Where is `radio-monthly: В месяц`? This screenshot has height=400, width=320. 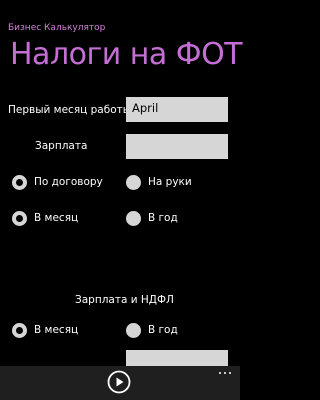
radio-monthly: В месяц is located at coordinates (45, 218).